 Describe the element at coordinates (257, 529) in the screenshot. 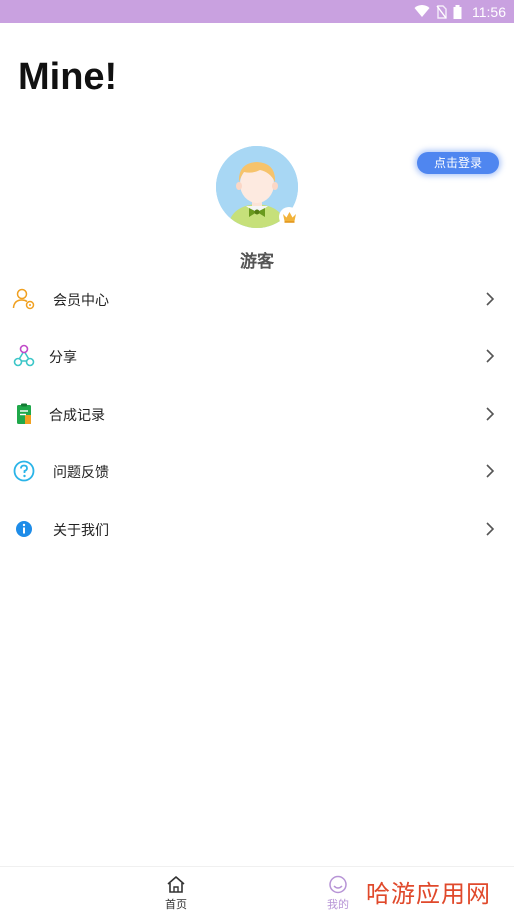

I see `menu-item-about-us: 关于我们` at that location.